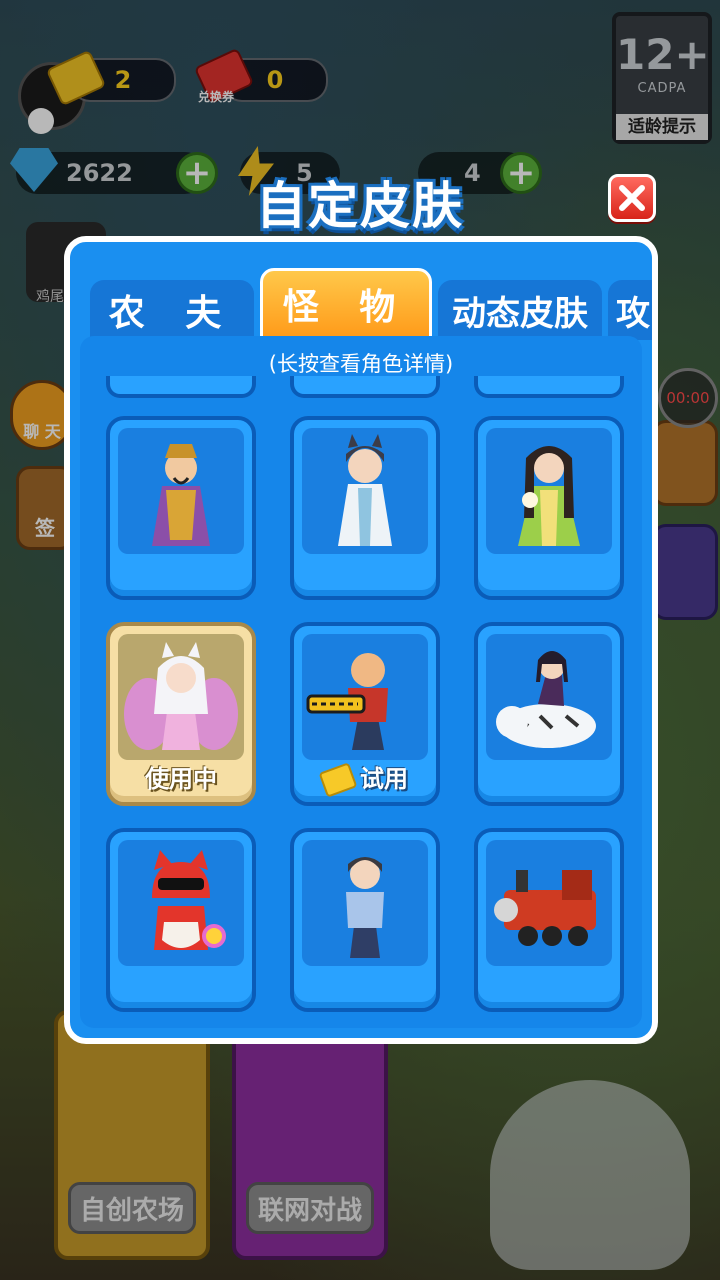  Describe the element at coordinates (181, 903) in the screenshot. I see `red-cat-sunglasses-icon` at that location.